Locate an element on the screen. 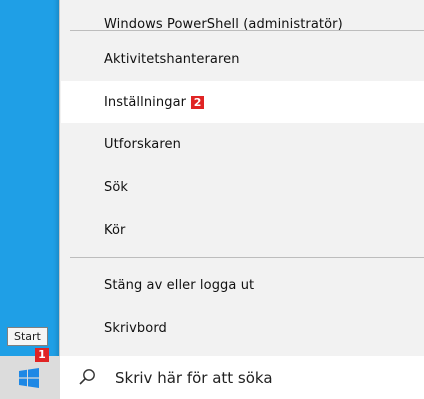 This screenshot has width=424, height=399. menu-item-search: Sök is located at coordinates (242, 187).